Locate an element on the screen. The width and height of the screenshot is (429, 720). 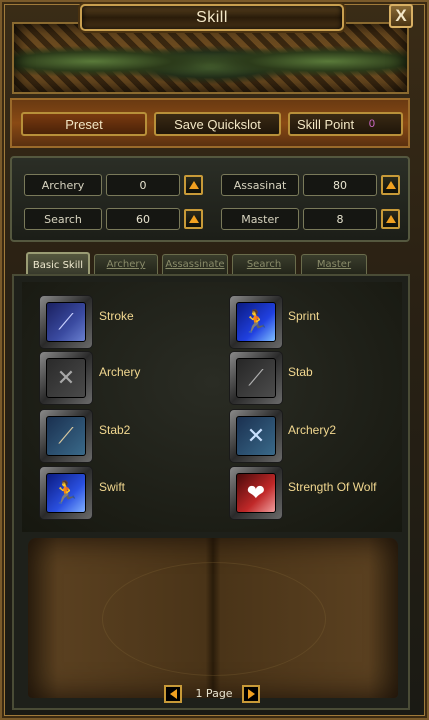
arrow-left-icon is located at coordinates (173, 694).